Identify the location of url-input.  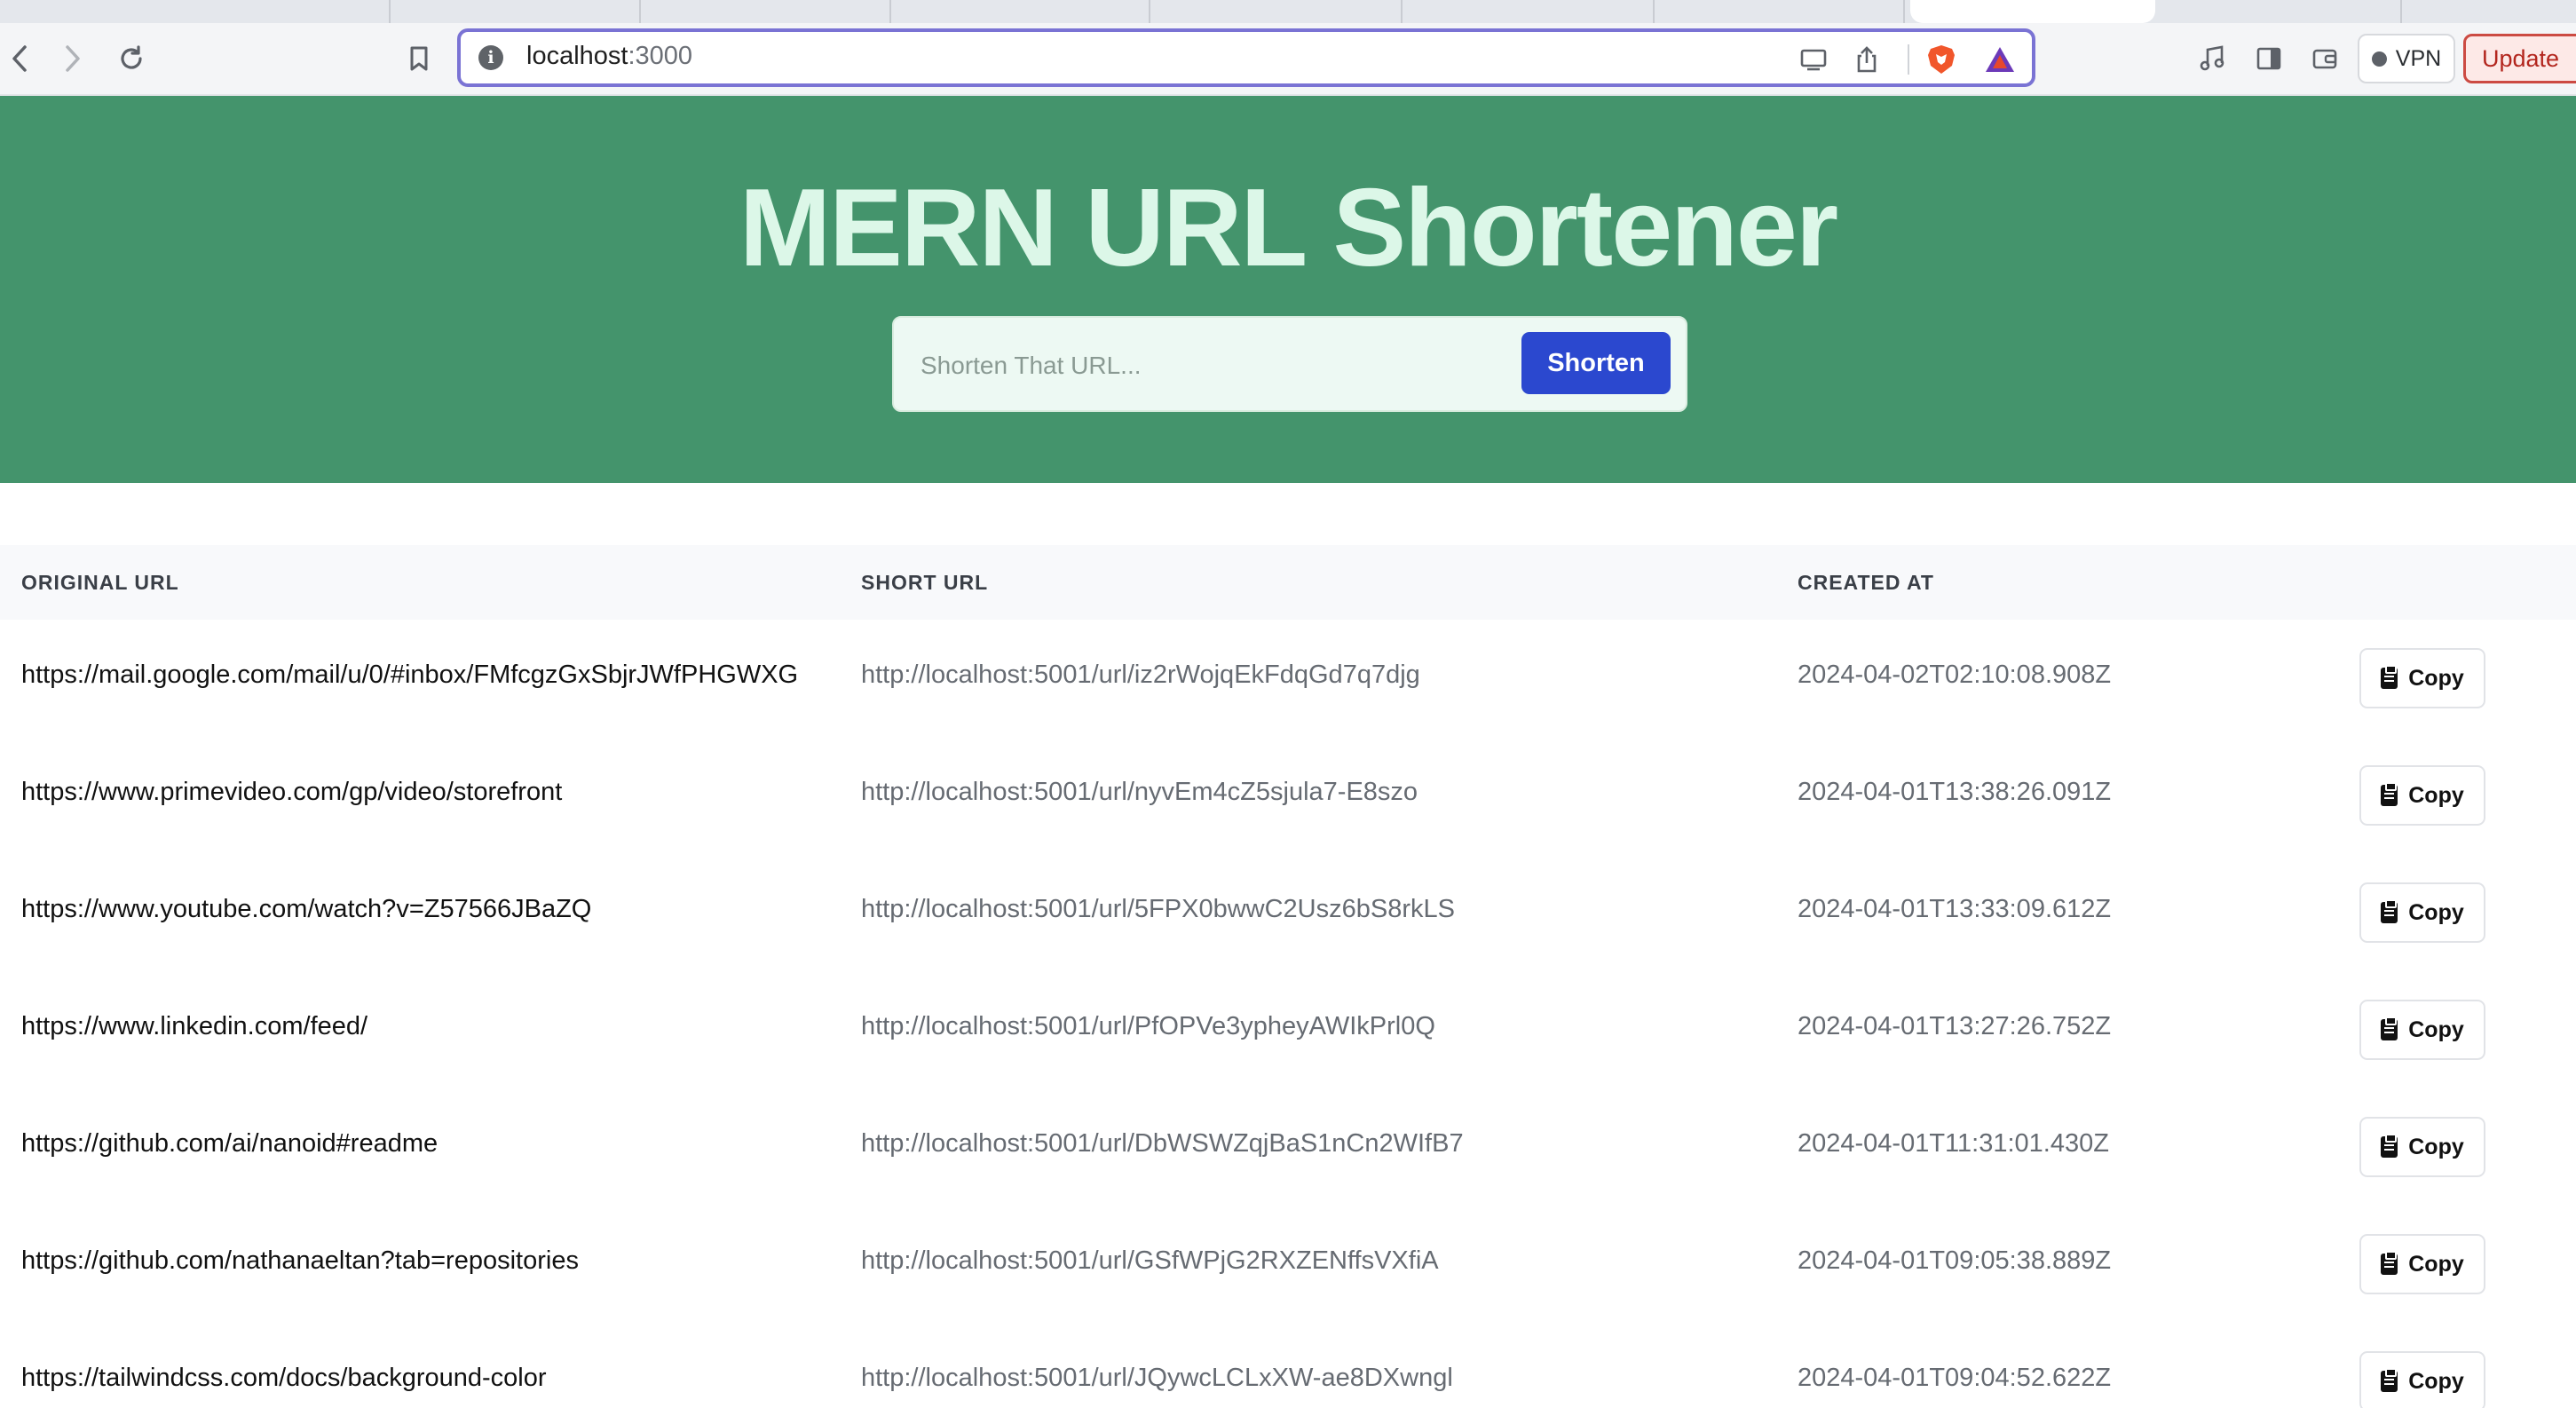
(1213, 366).